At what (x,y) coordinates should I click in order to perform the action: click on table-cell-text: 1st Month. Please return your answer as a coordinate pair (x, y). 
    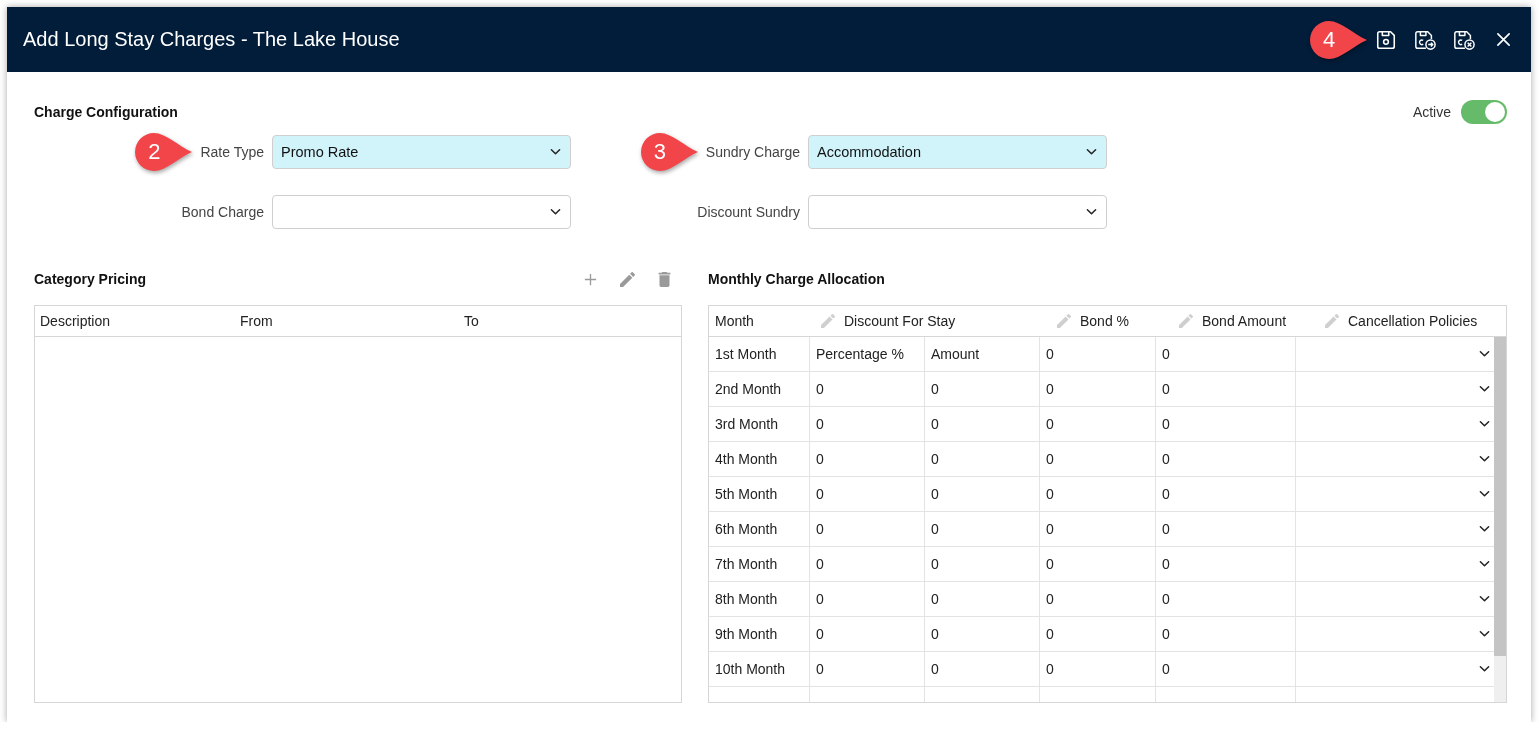
    Looking at the image, I should click on (746, 354).